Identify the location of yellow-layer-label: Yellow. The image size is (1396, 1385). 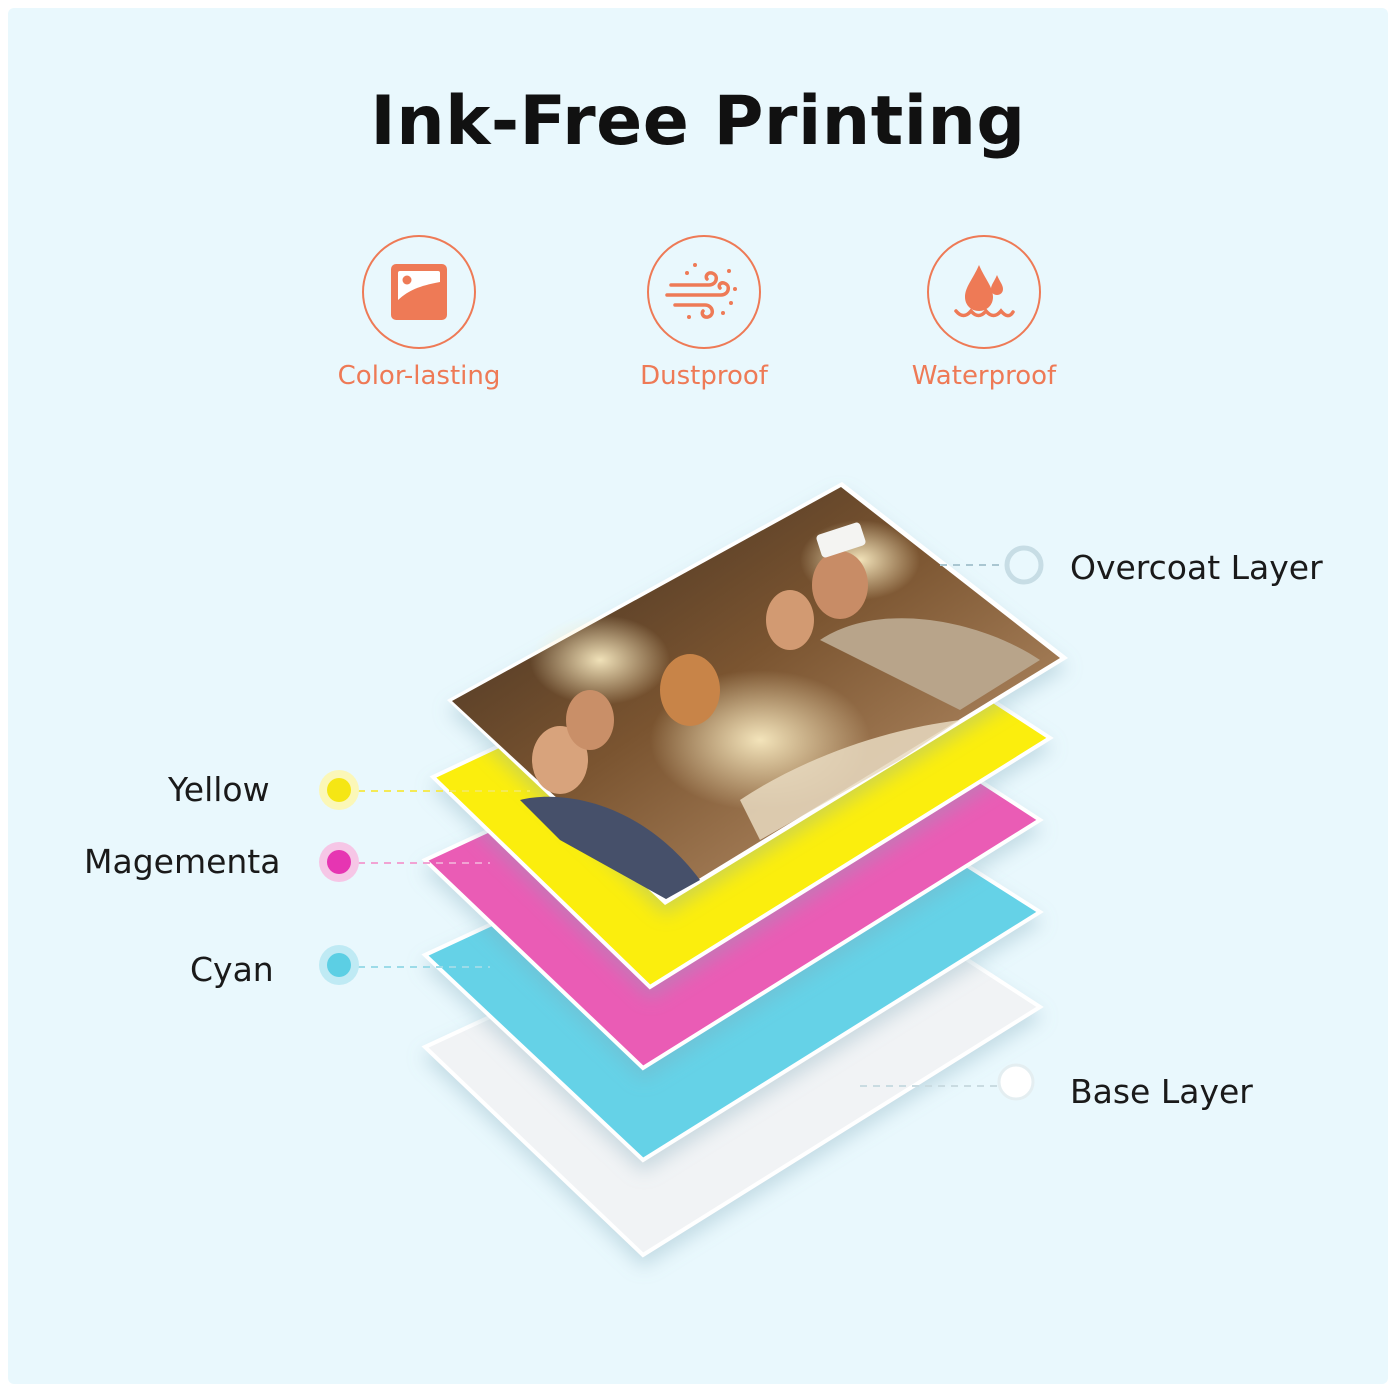
(219, 789).